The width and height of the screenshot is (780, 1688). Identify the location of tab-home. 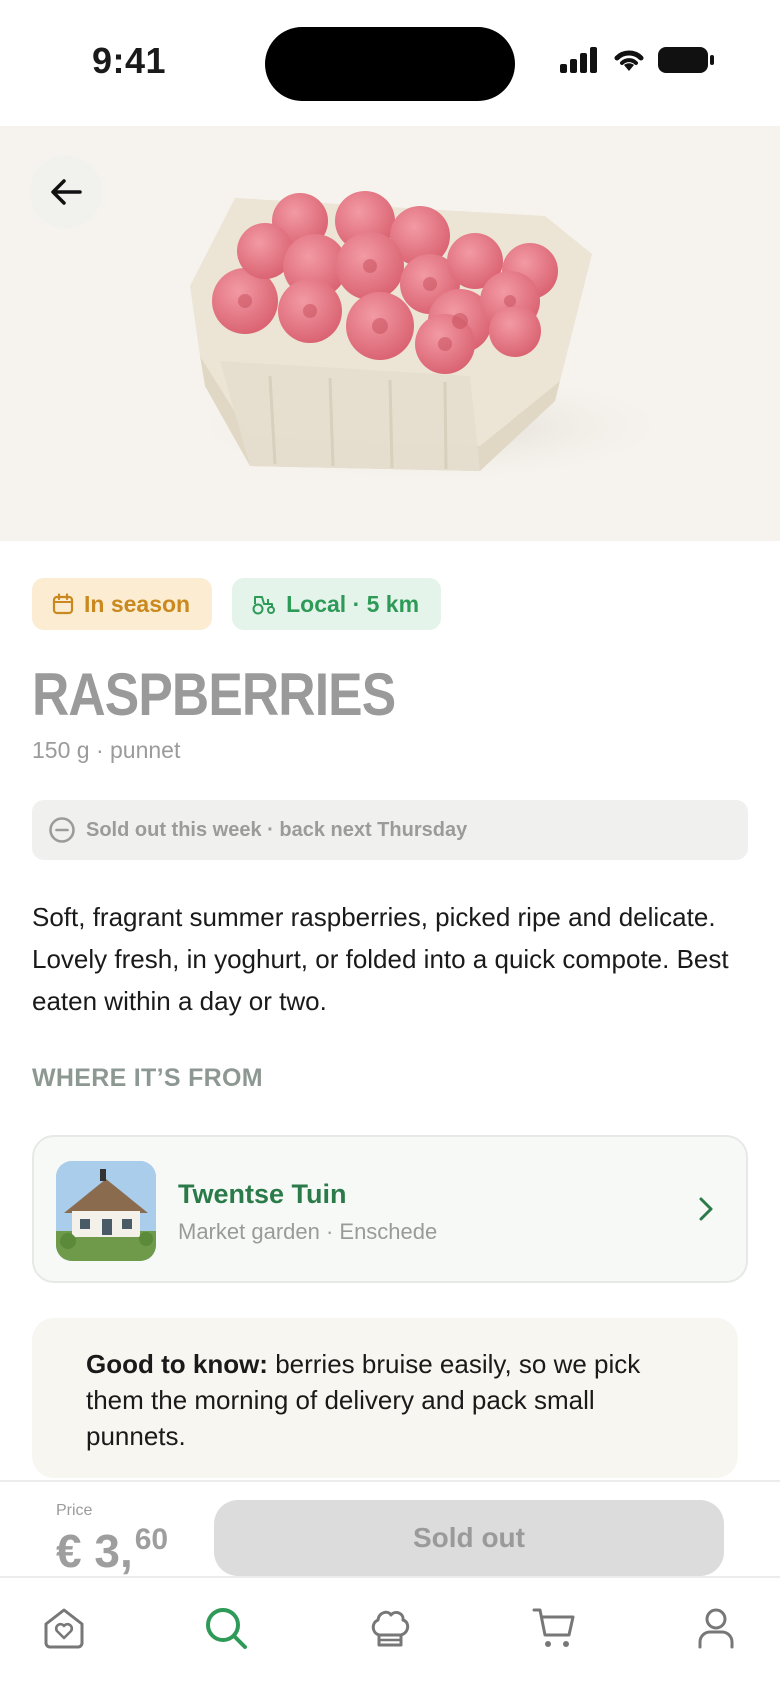
(64, 1628).